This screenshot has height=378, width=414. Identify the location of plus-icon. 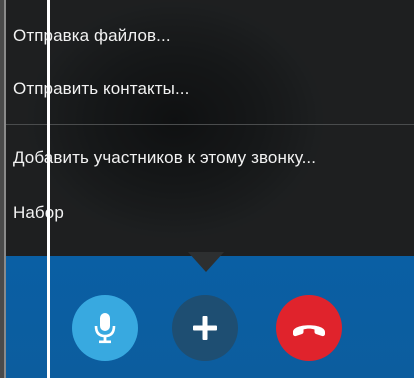
(205, 328).